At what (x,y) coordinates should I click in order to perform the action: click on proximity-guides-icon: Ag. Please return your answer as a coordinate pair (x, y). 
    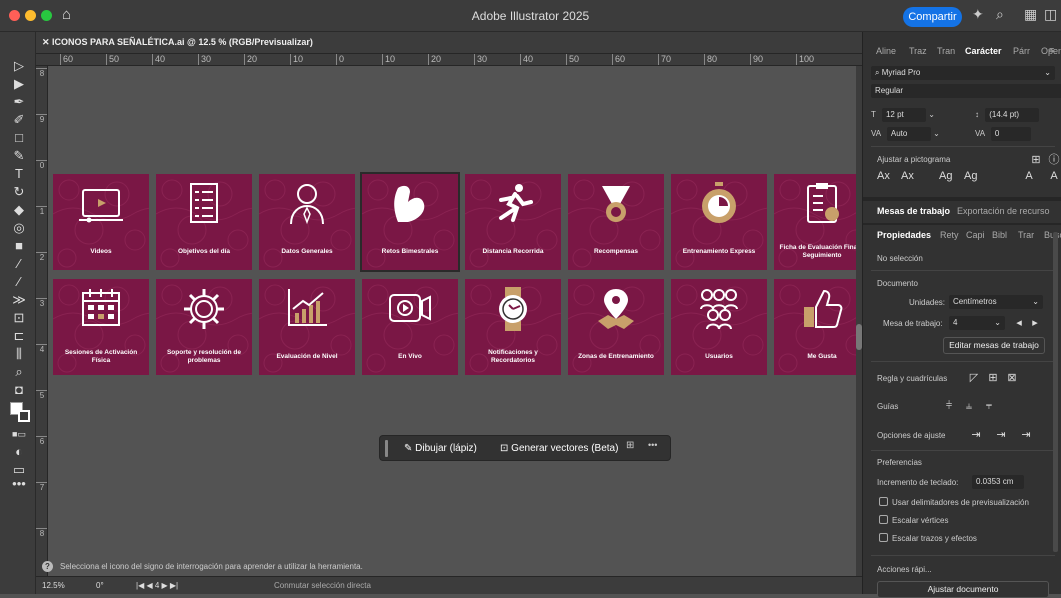
    Looking at the image, I should click on (970, 176).